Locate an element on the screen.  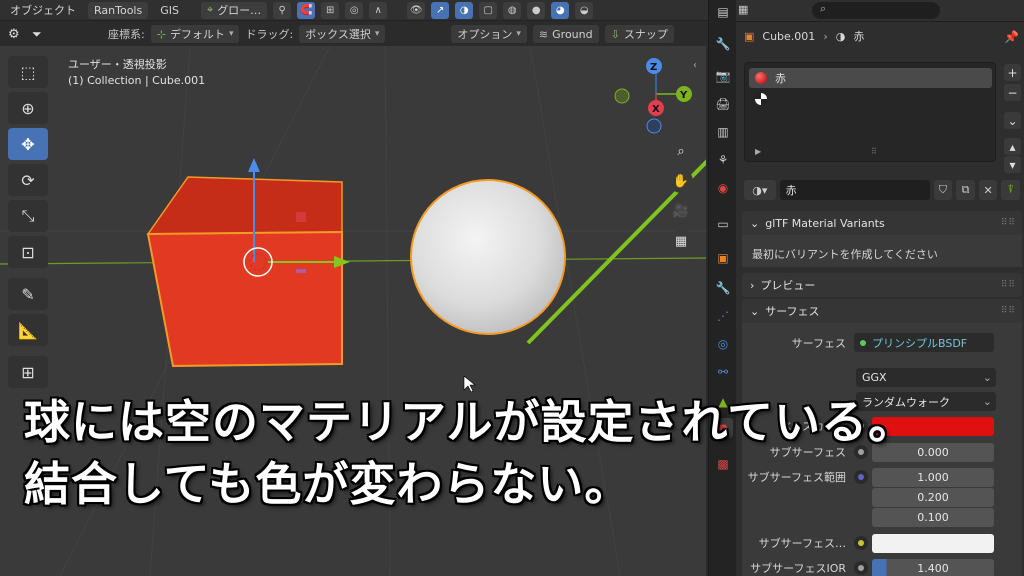
subsurface-color-socket-icon is located at coordinates (861, 543).